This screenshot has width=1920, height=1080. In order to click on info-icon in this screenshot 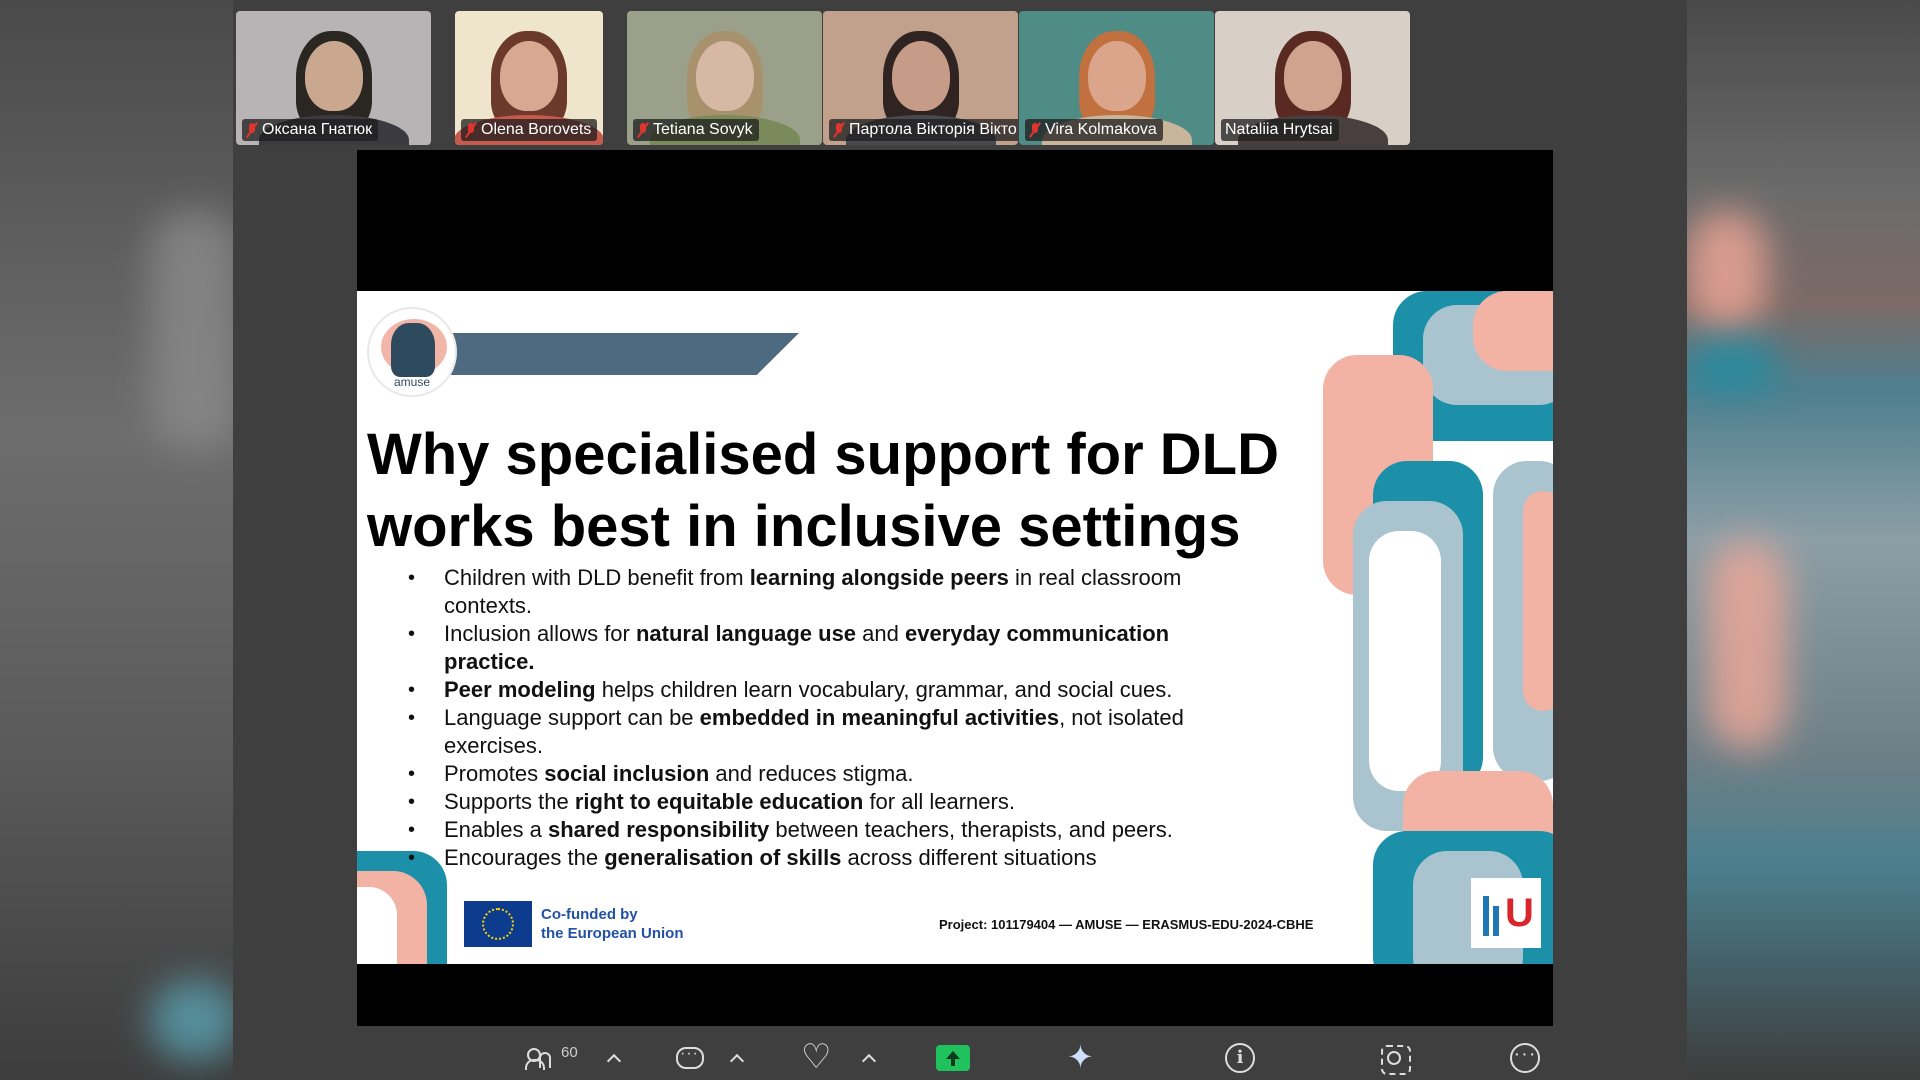, I will do `click(1240, 1058)`.